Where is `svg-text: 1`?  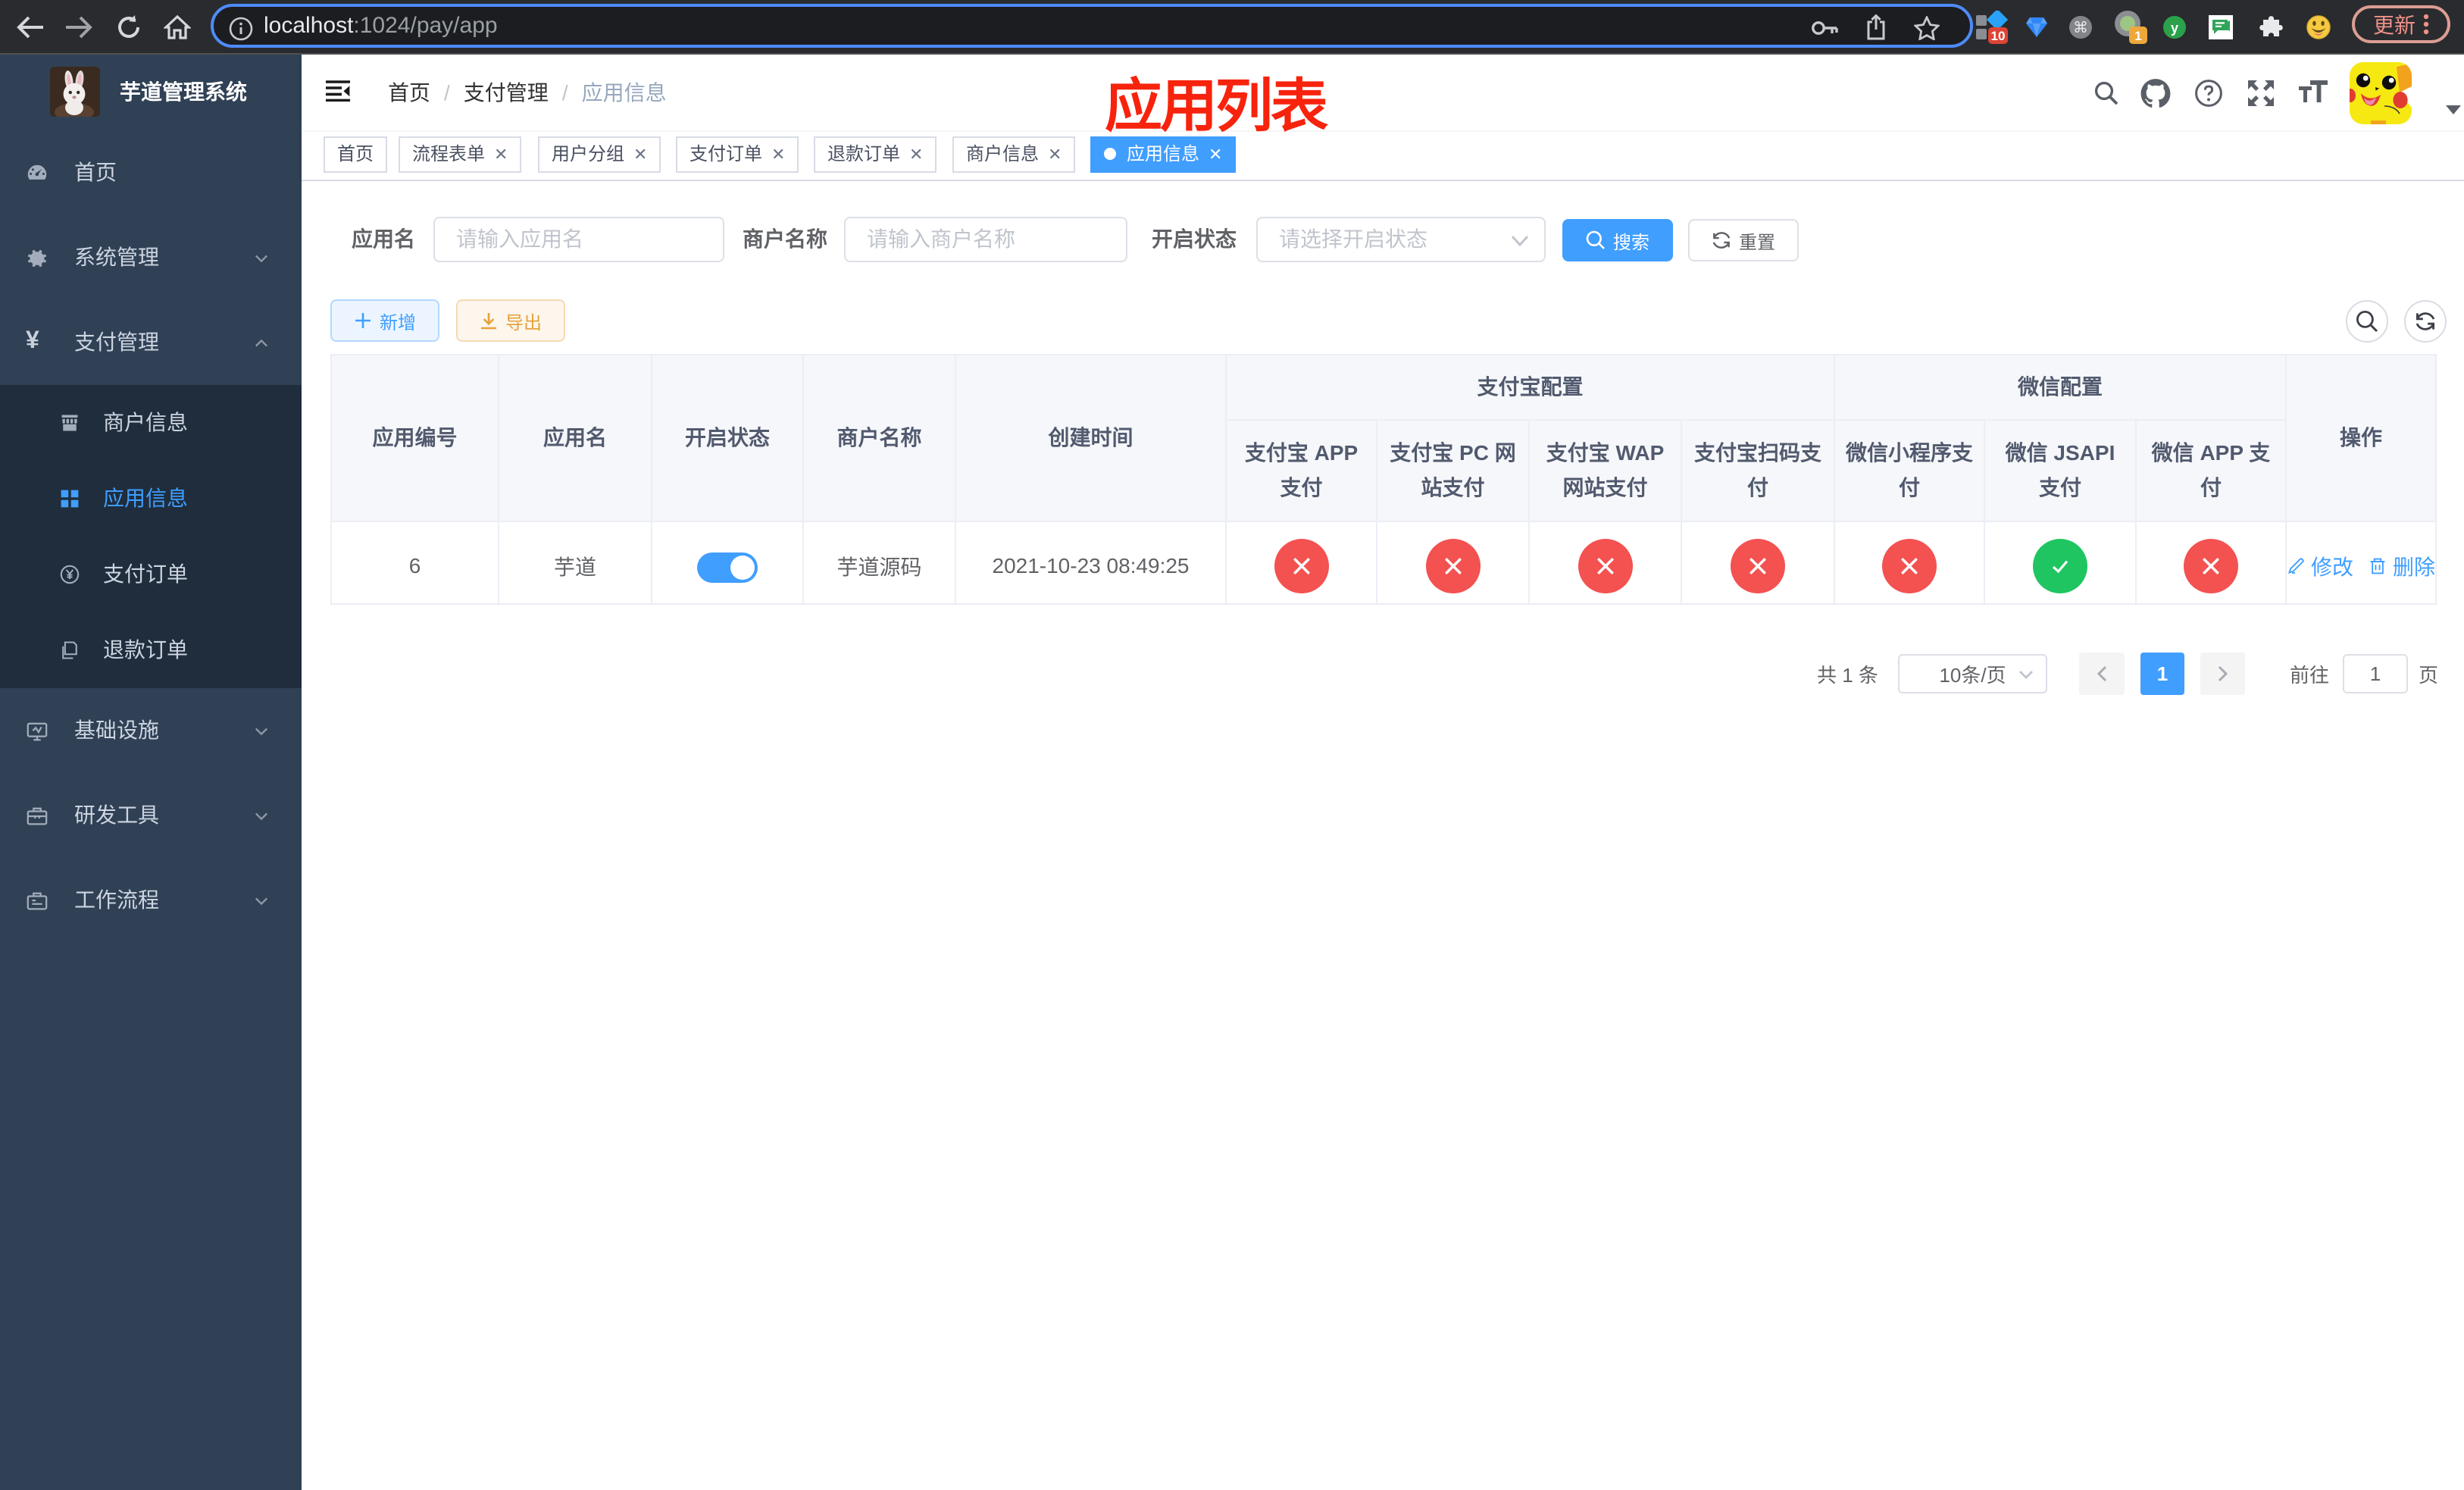
svg-text: 1 is located at coordinates (2137, 36).